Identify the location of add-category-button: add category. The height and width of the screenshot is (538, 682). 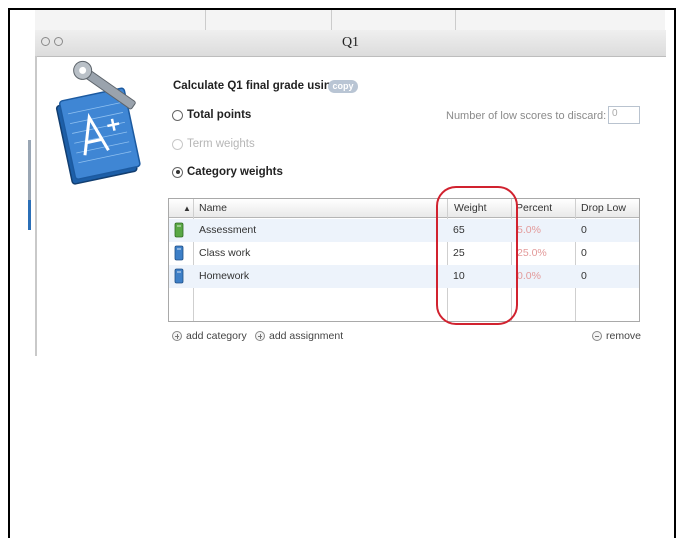
(209, 336).